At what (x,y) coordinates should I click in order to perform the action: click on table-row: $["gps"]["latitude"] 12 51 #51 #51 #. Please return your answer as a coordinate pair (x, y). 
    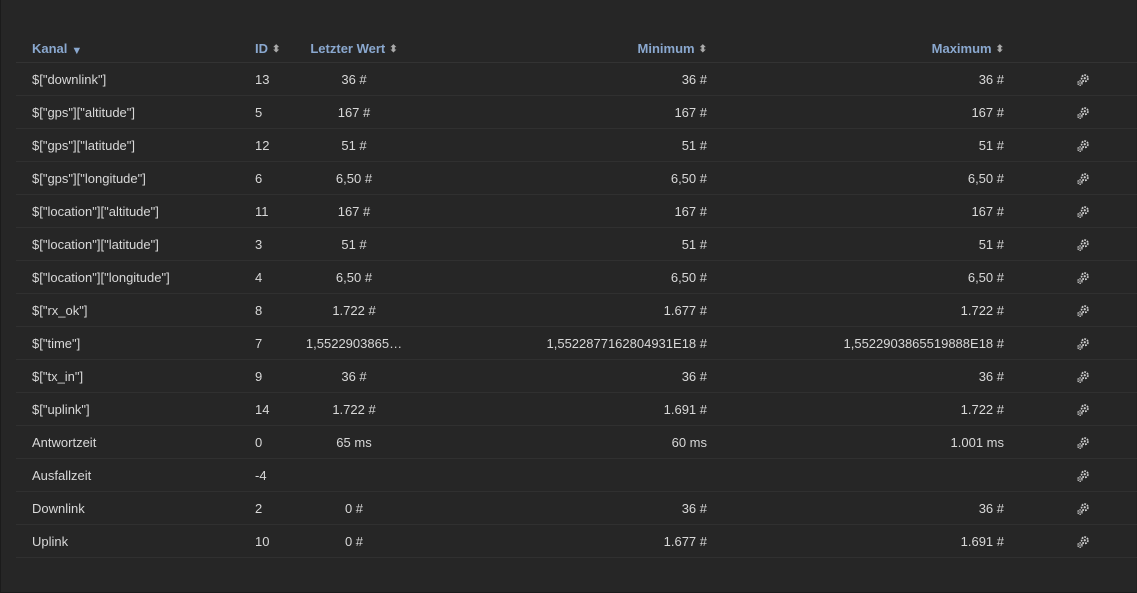
    Looking at the image, I should click on (576, 145).